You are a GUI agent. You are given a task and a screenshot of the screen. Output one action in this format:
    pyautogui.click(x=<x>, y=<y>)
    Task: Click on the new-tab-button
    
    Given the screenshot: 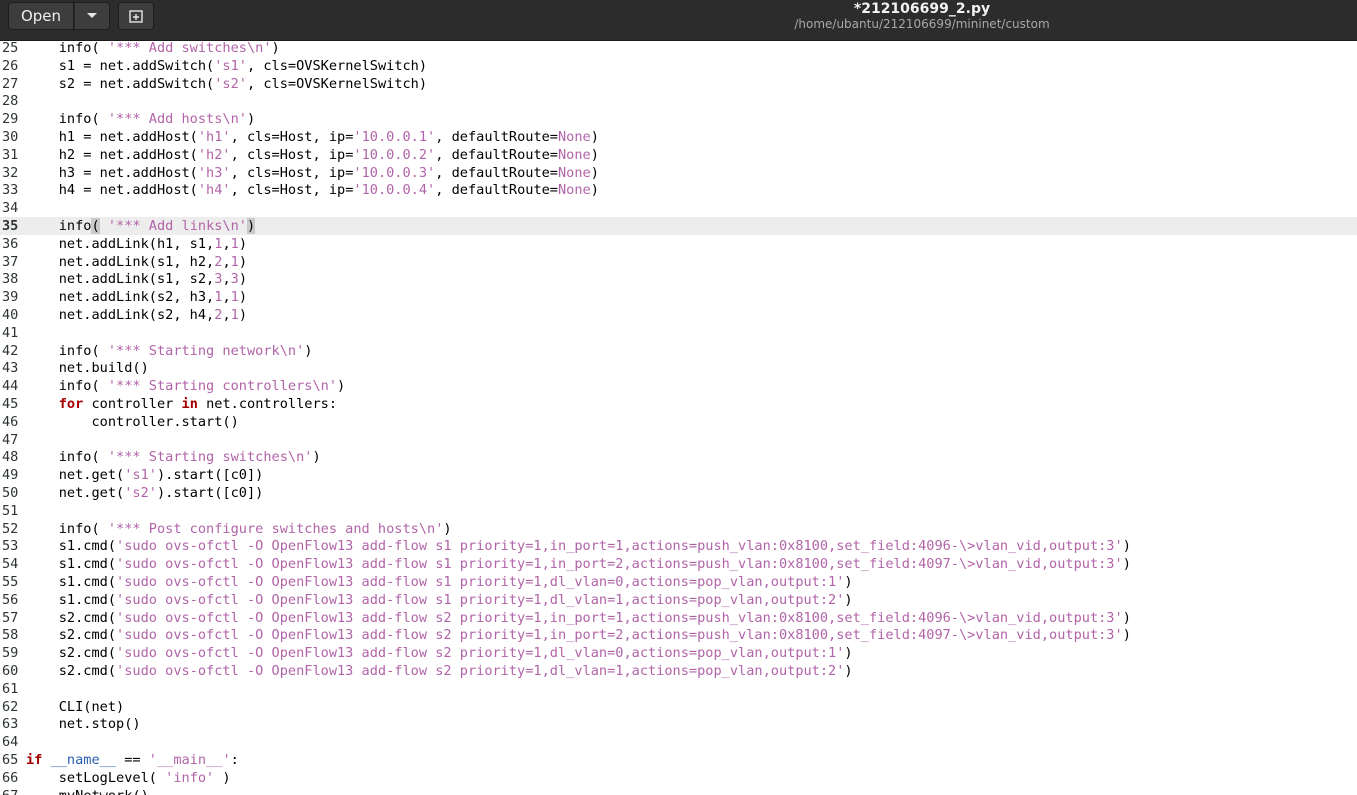 What is the action you would take?
    pyautogui.click(x=136, y=16)
    